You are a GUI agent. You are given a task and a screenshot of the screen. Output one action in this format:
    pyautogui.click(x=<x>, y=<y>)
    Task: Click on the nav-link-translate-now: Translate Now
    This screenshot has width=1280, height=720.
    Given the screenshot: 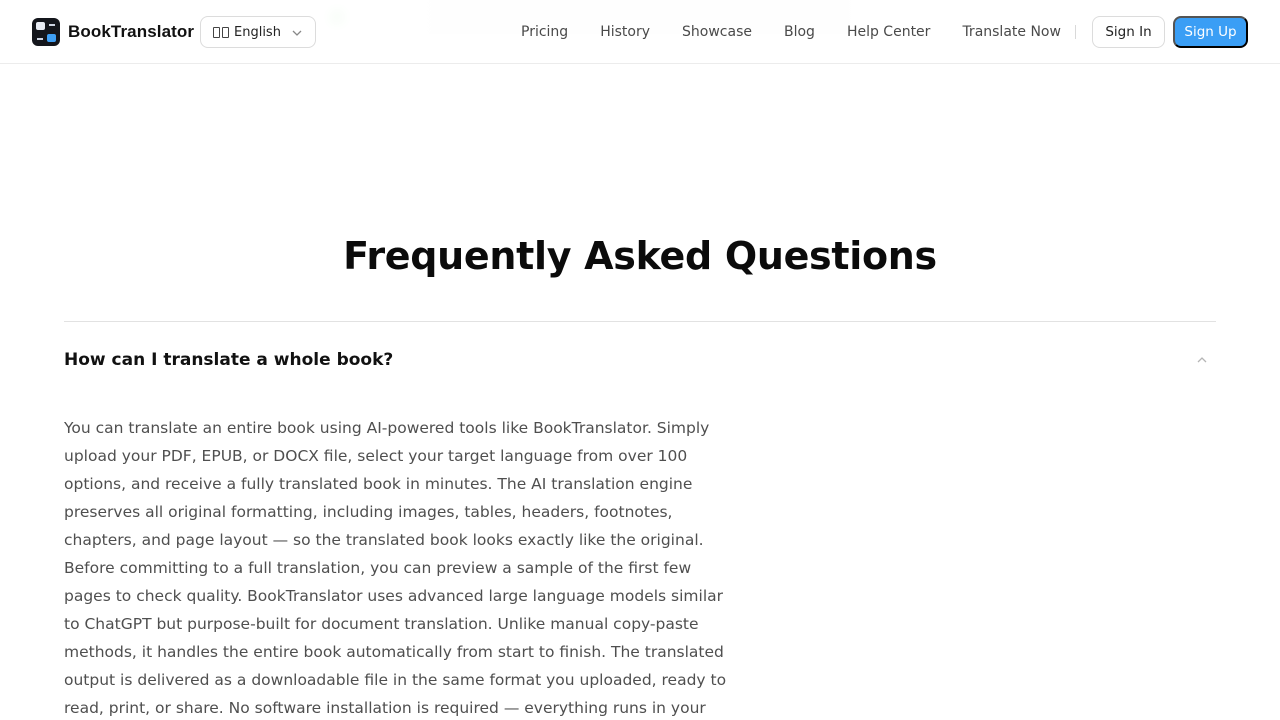 What is the action you would take?
    pyautogui.click(x=1011, y=32)
    